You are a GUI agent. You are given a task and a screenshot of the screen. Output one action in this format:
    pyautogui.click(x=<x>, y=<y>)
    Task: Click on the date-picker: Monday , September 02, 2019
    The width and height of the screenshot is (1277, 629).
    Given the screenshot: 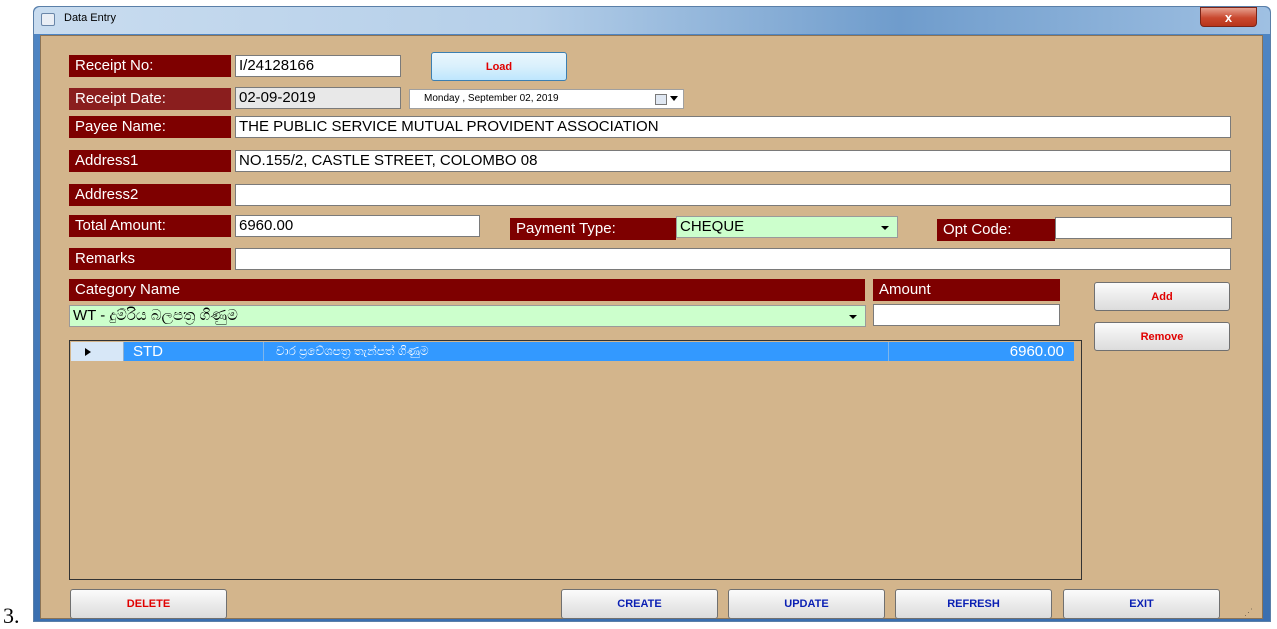 What is the action you would take?
    pyautogui.click(x=546, y=99)
    